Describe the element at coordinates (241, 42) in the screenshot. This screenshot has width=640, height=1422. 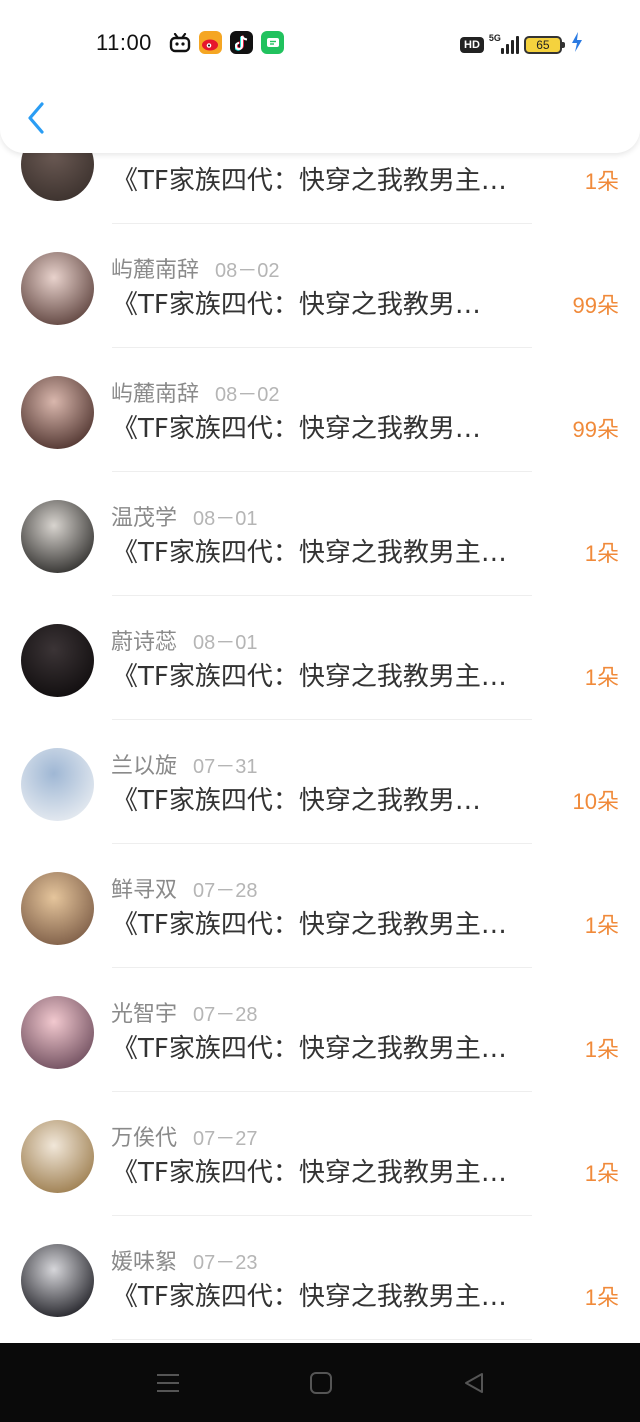
I see `tiktok-icon` at that location.